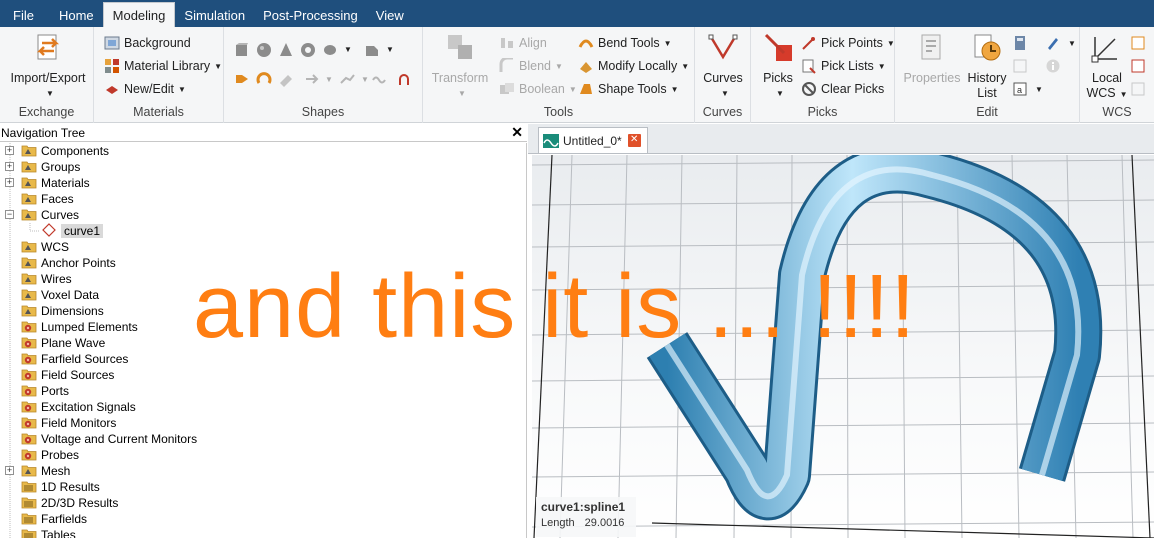  I want to click on tree-item-label: Ports, so click(55, 391).